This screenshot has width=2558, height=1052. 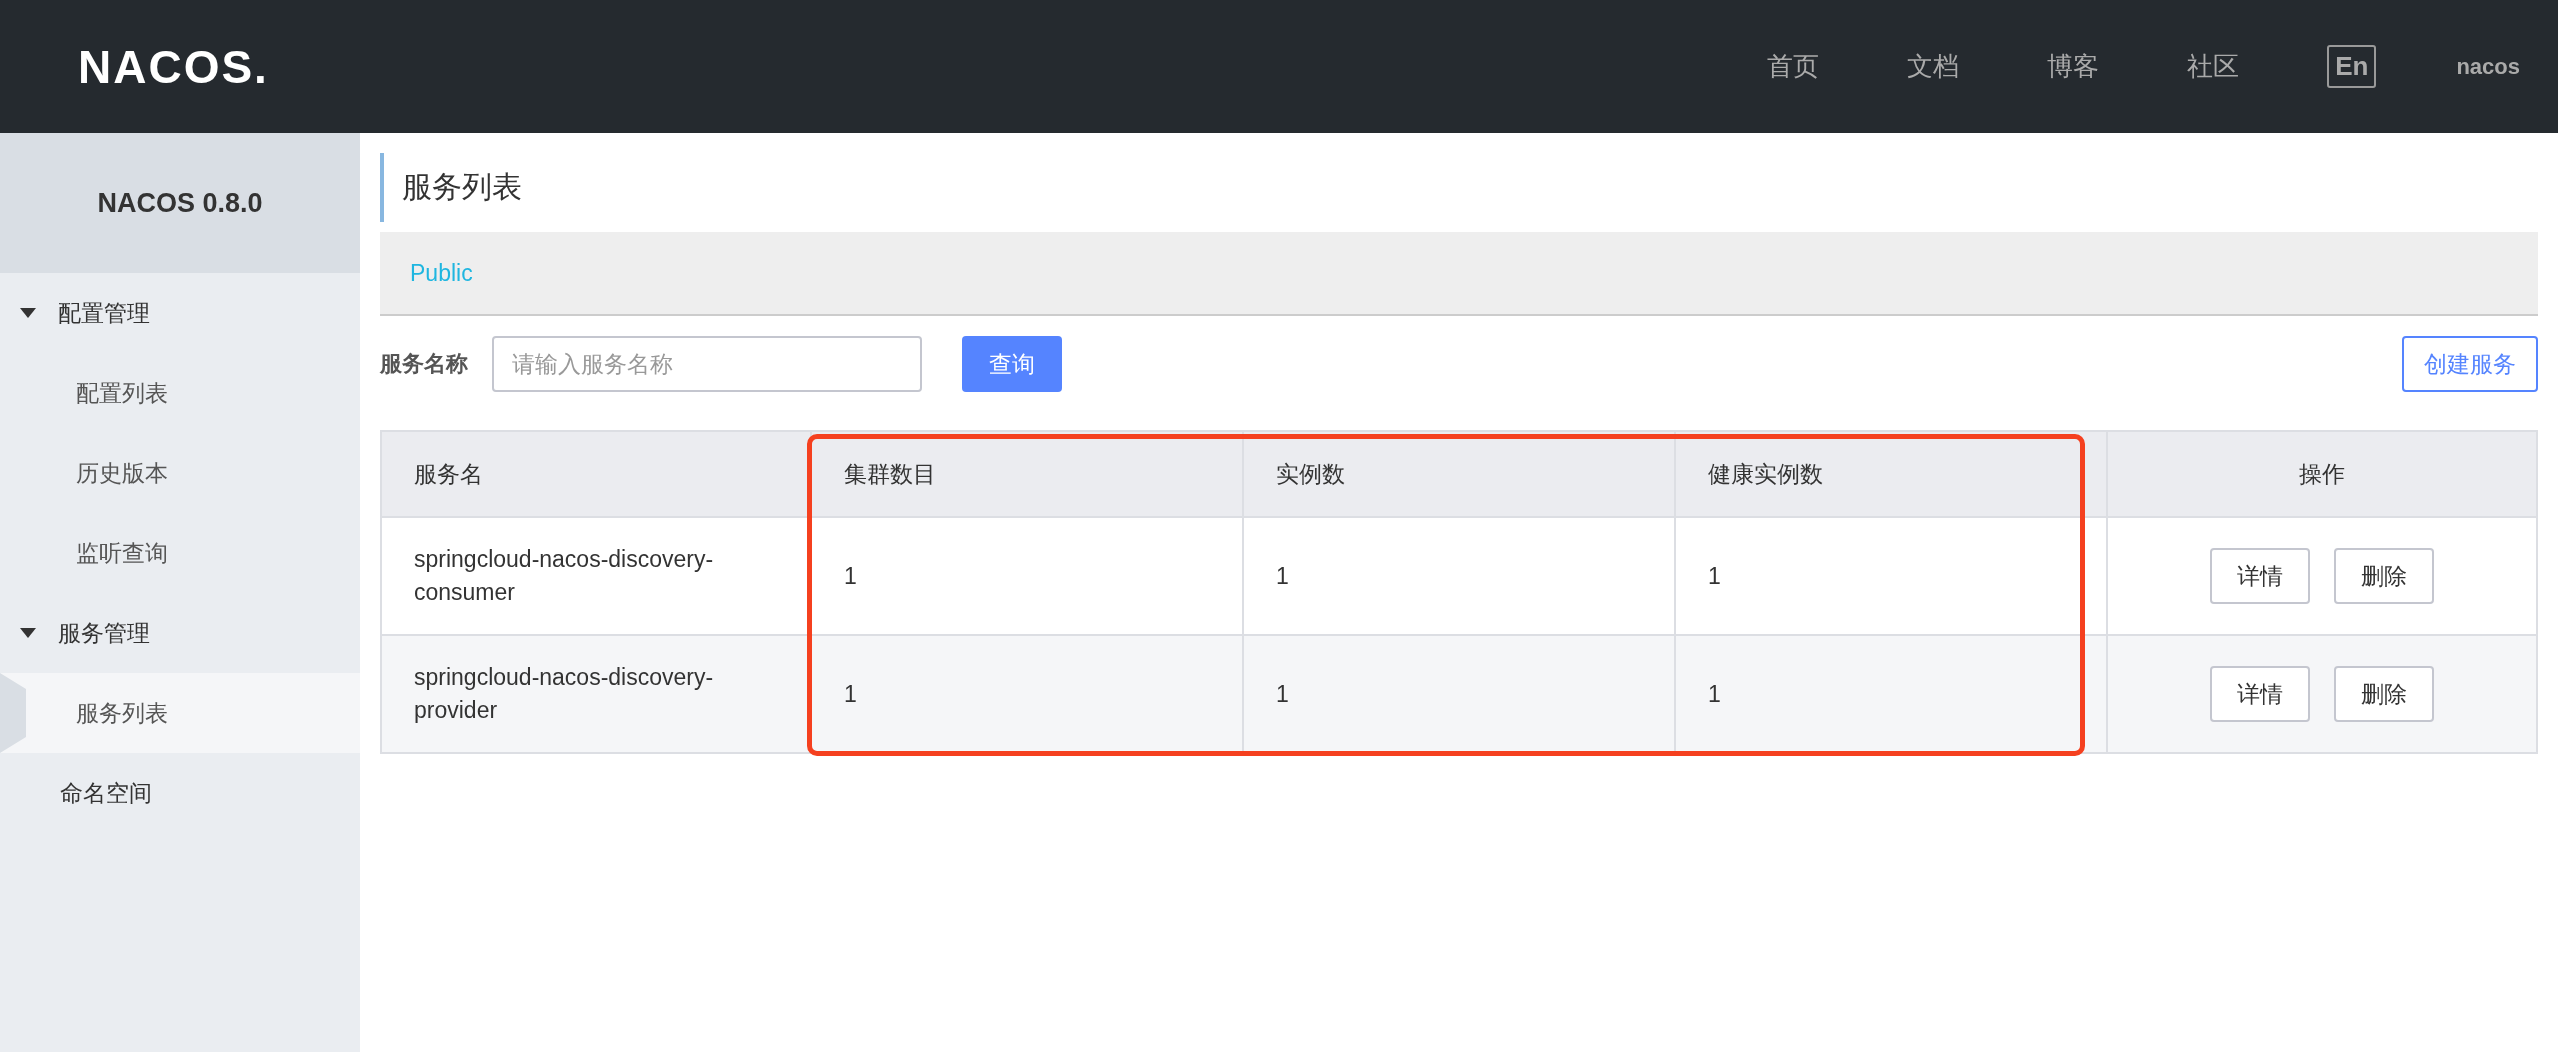 I want to click on column-header: 健康实例数, so click(x=1891, y=474).